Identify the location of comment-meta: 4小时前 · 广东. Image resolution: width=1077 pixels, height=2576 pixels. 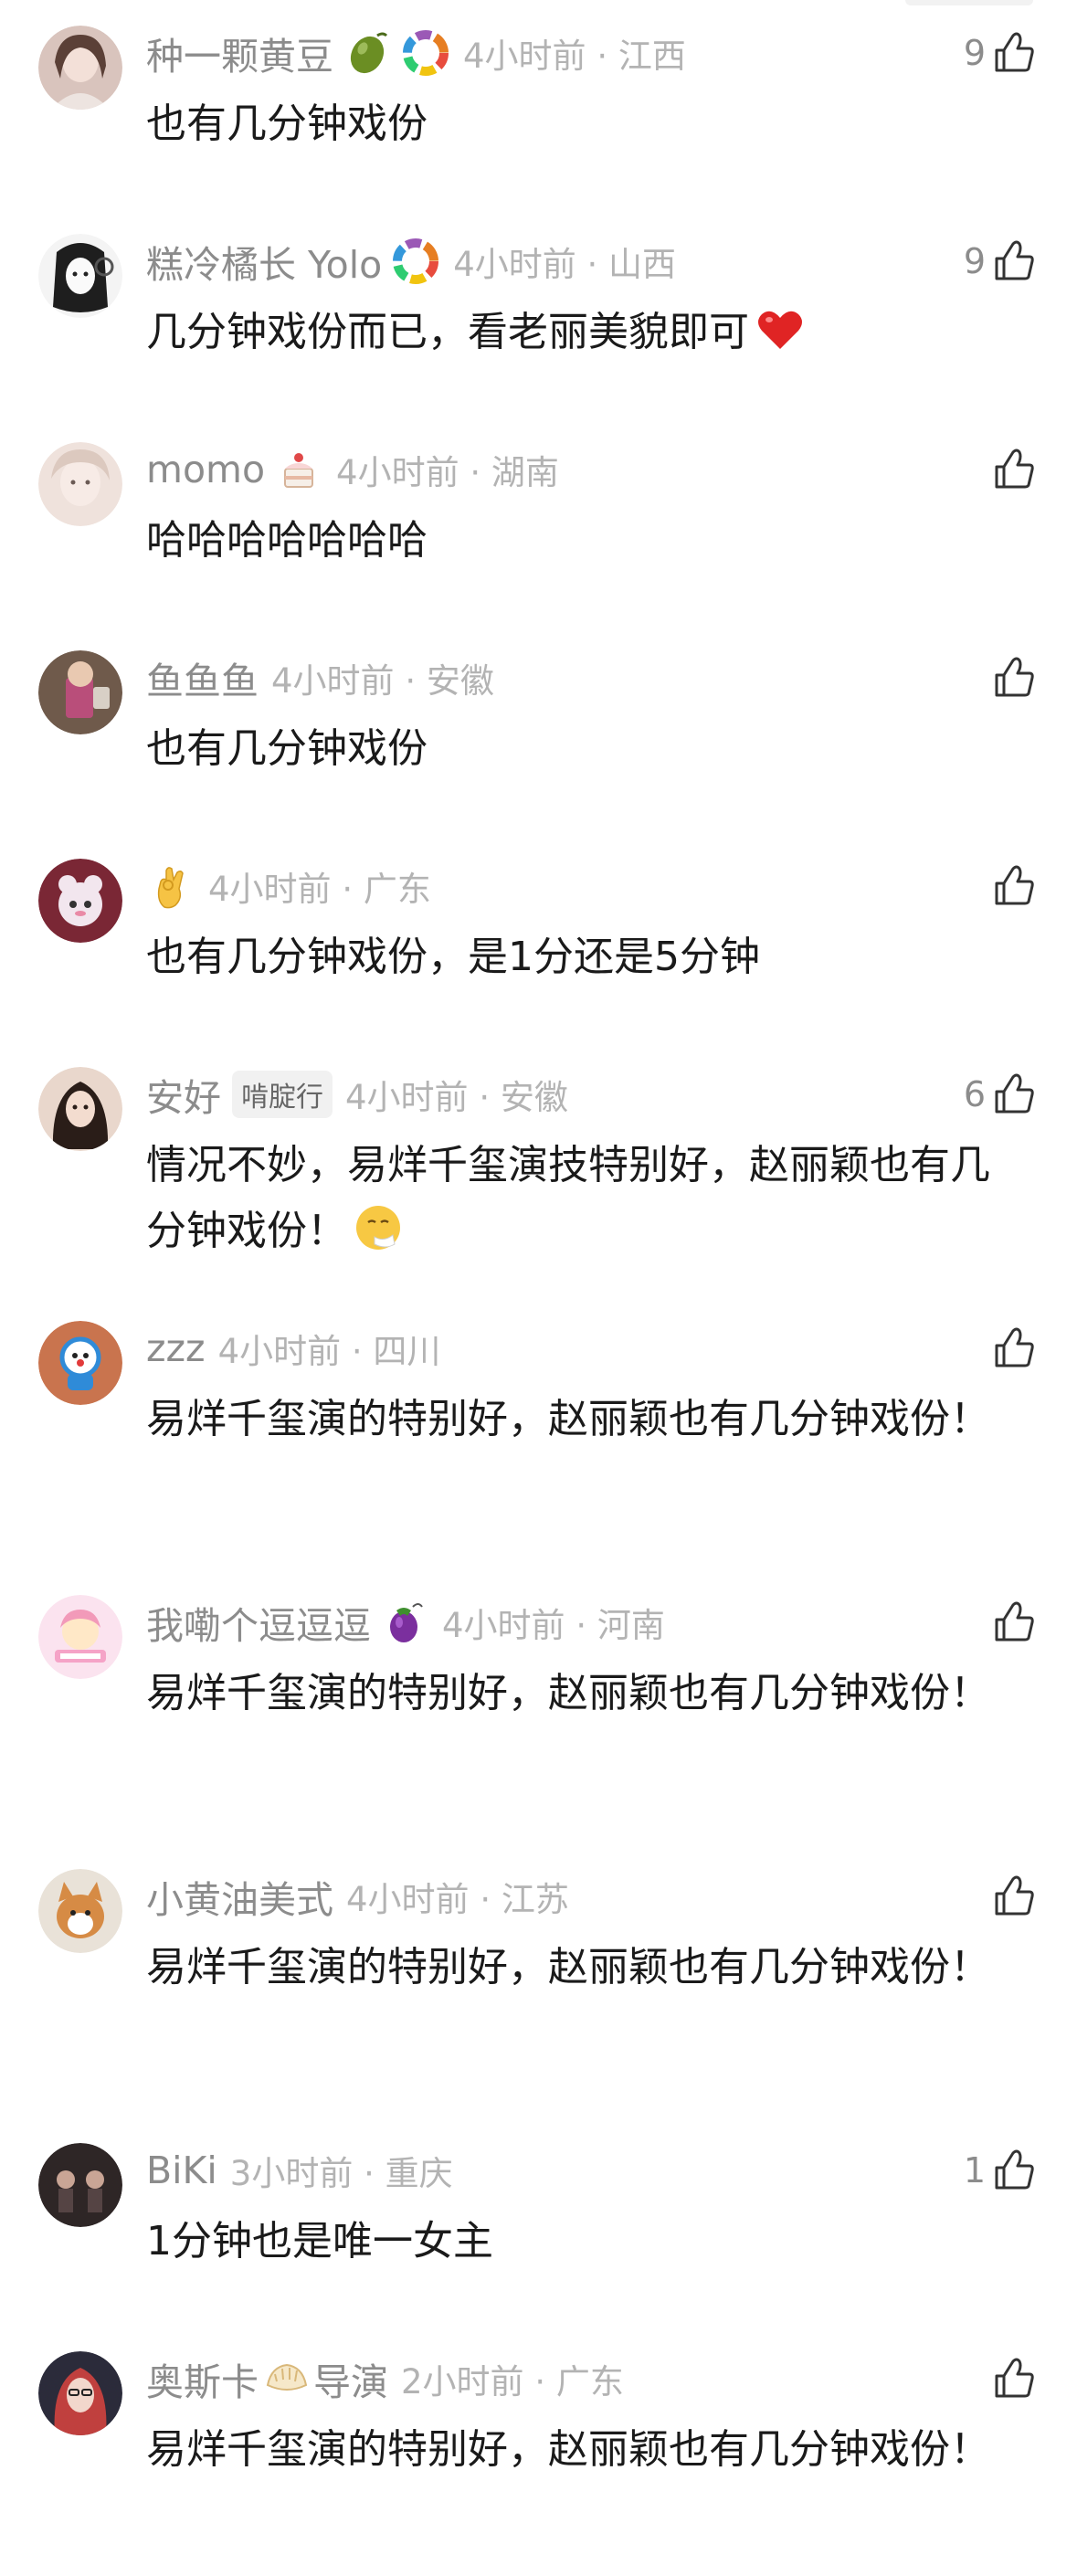
(288, 886).